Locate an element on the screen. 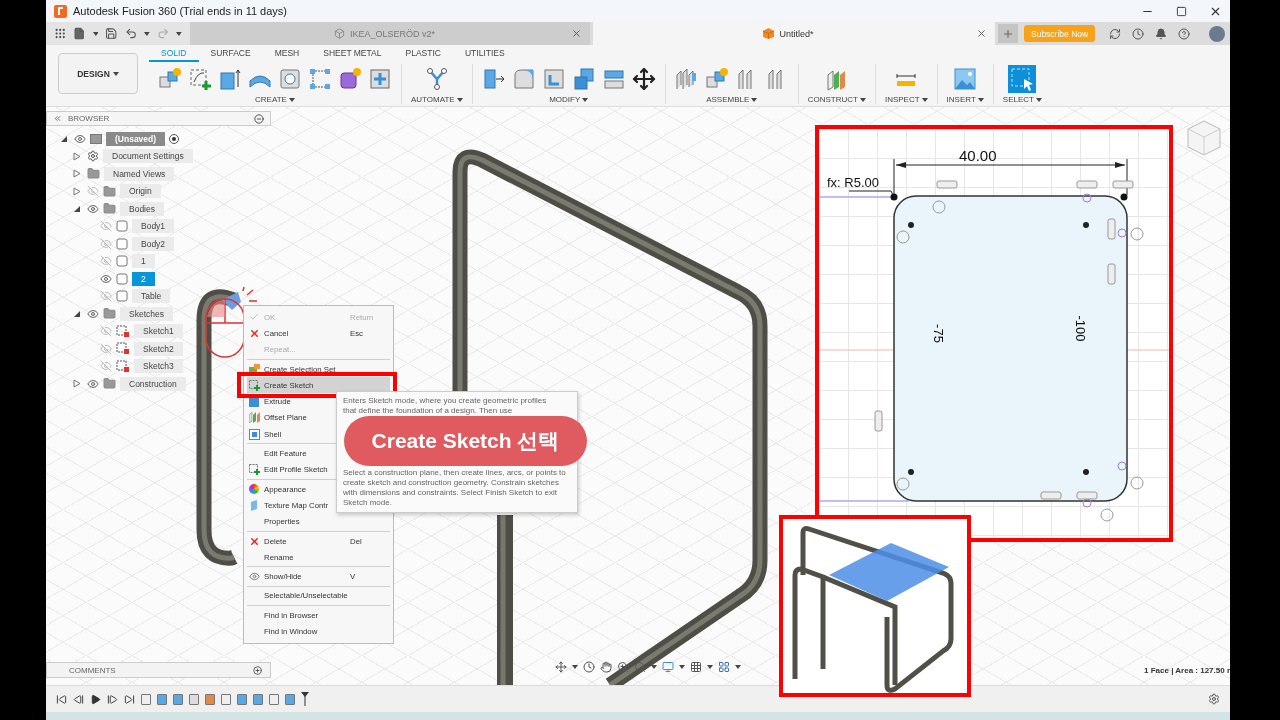 This screenshot has width=1280, height=720. save-icon is located at coordinates (111, 33).